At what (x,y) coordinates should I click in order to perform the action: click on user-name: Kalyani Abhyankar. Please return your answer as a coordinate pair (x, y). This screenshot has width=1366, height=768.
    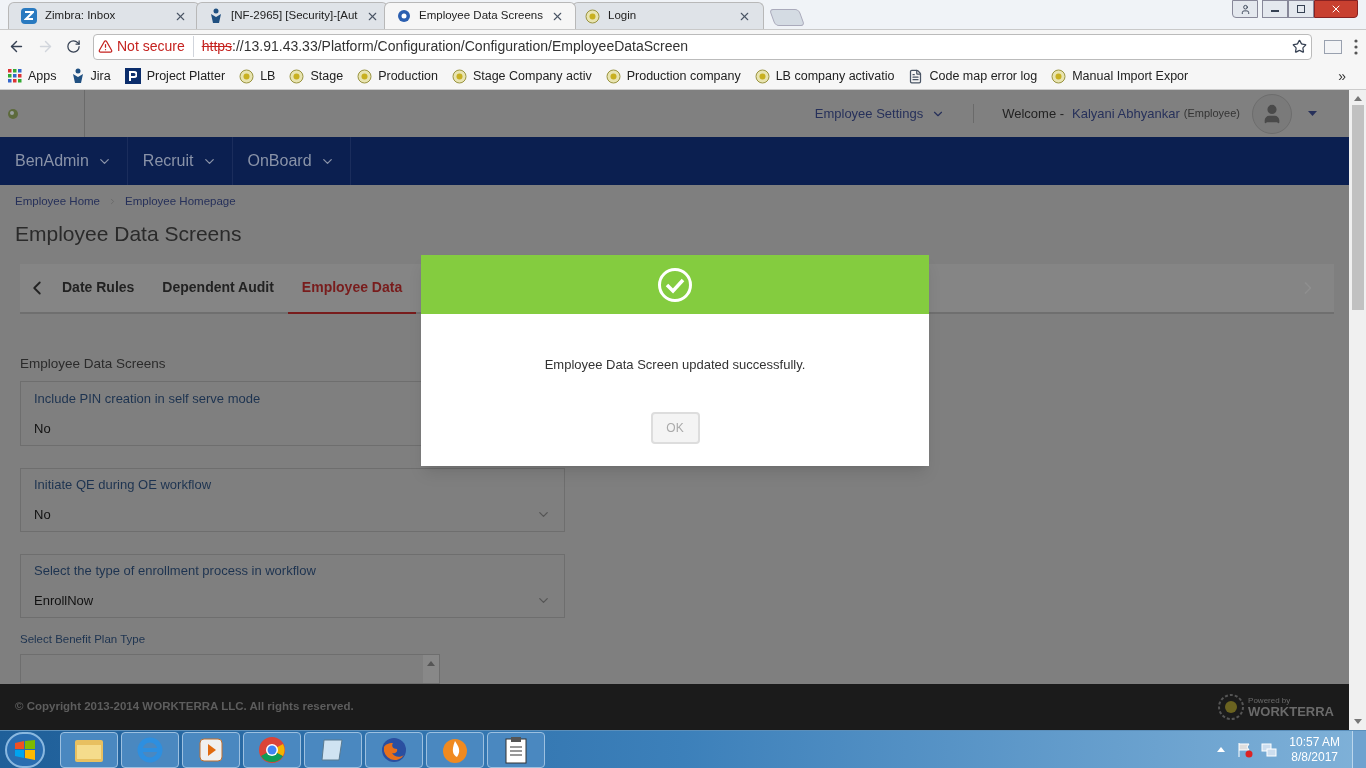
    Looking at the image, I should click on (1126, 113).